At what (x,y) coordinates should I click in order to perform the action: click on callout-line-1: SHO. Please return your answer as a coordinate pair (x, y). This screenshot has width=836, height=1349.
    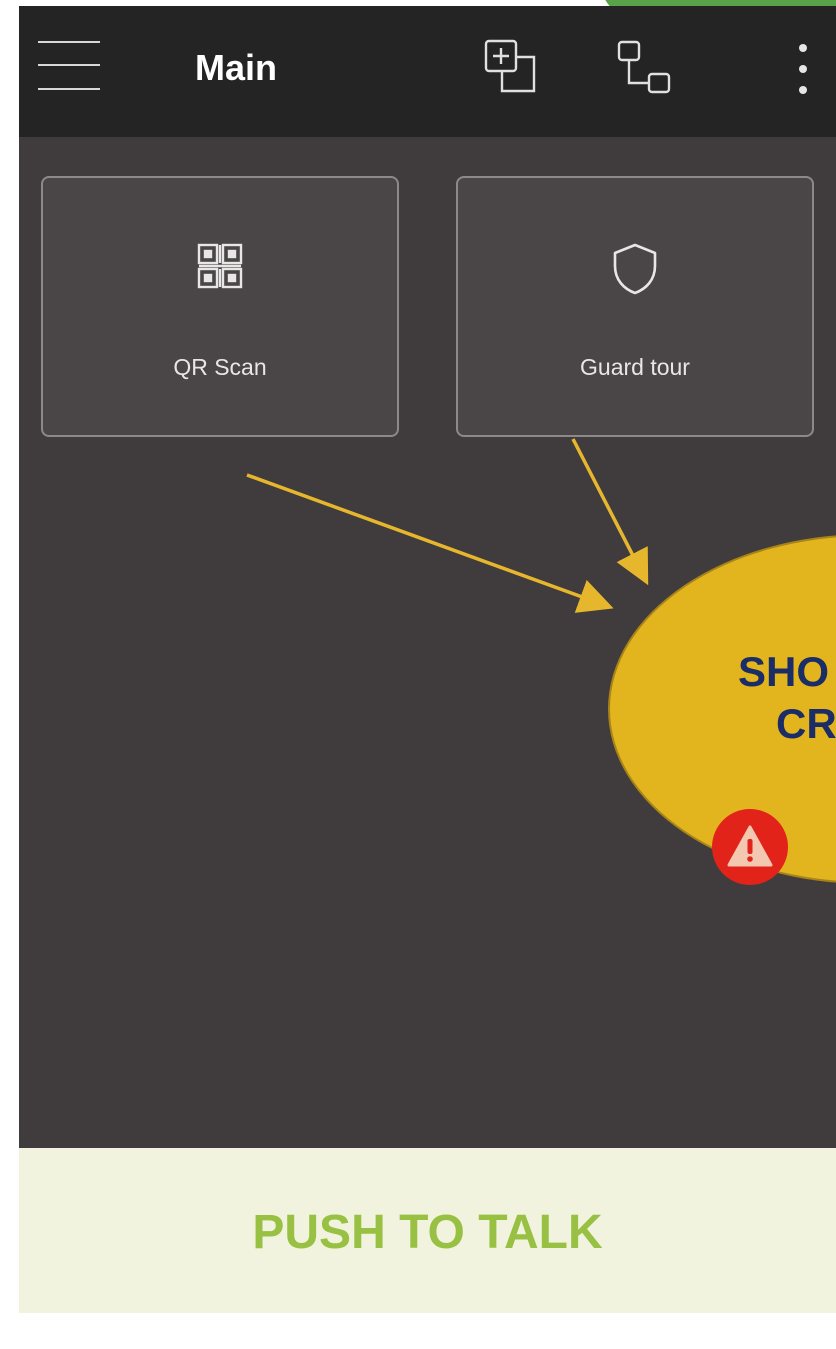
    Looking at the image, I should click on (784, 671).